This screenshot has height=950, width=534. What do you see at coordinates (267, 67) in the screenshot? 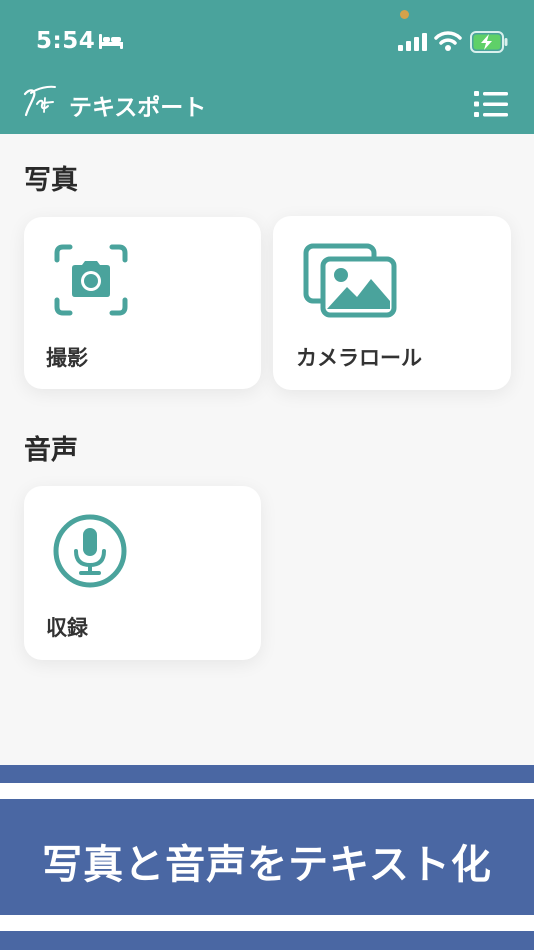
I see `app-header: 5:54 テキスポート` at bounding box center [267, 67].